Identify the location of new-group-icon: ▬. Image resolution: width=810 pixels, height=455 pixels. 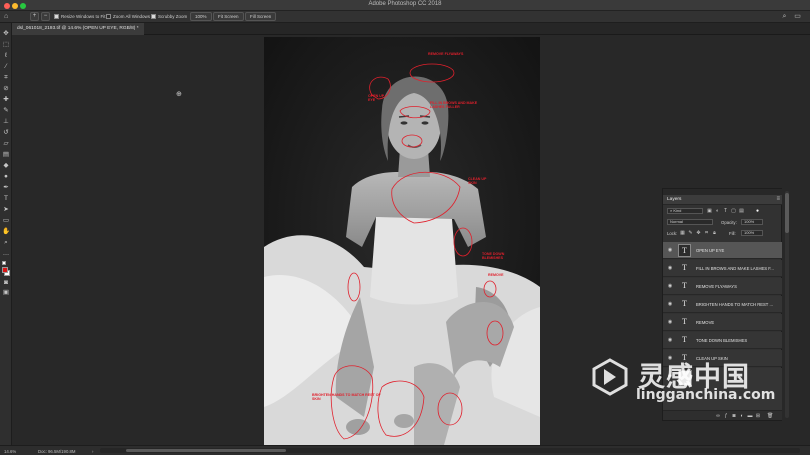
(750, 416).